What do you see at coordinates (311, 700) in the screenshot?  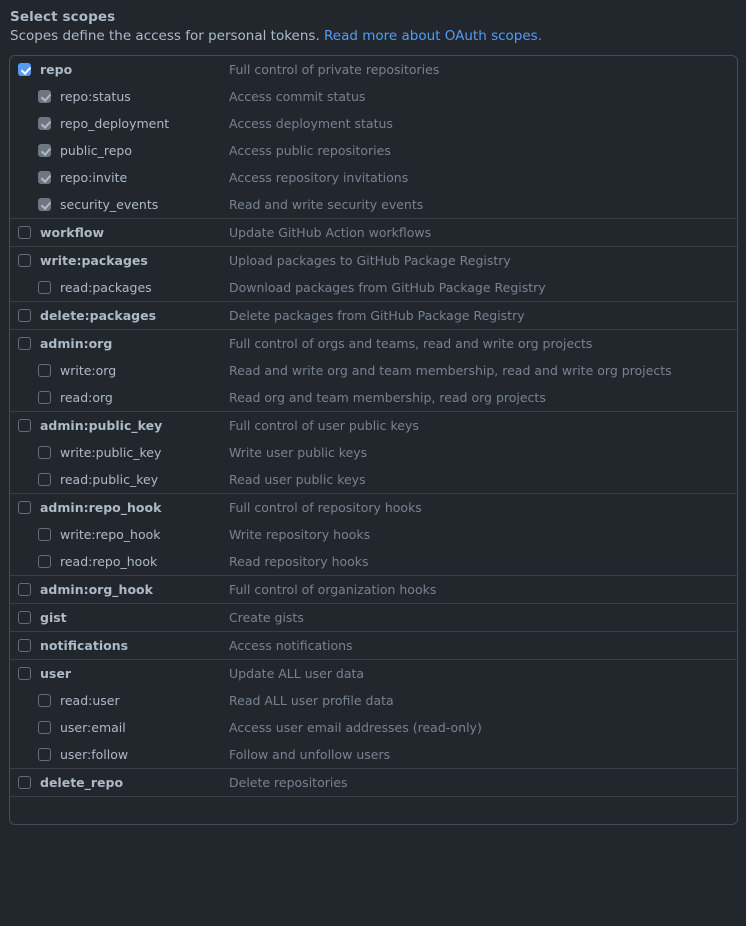 I see `scope-description: Read ALL user profile data` at bounding box center [311, 700].